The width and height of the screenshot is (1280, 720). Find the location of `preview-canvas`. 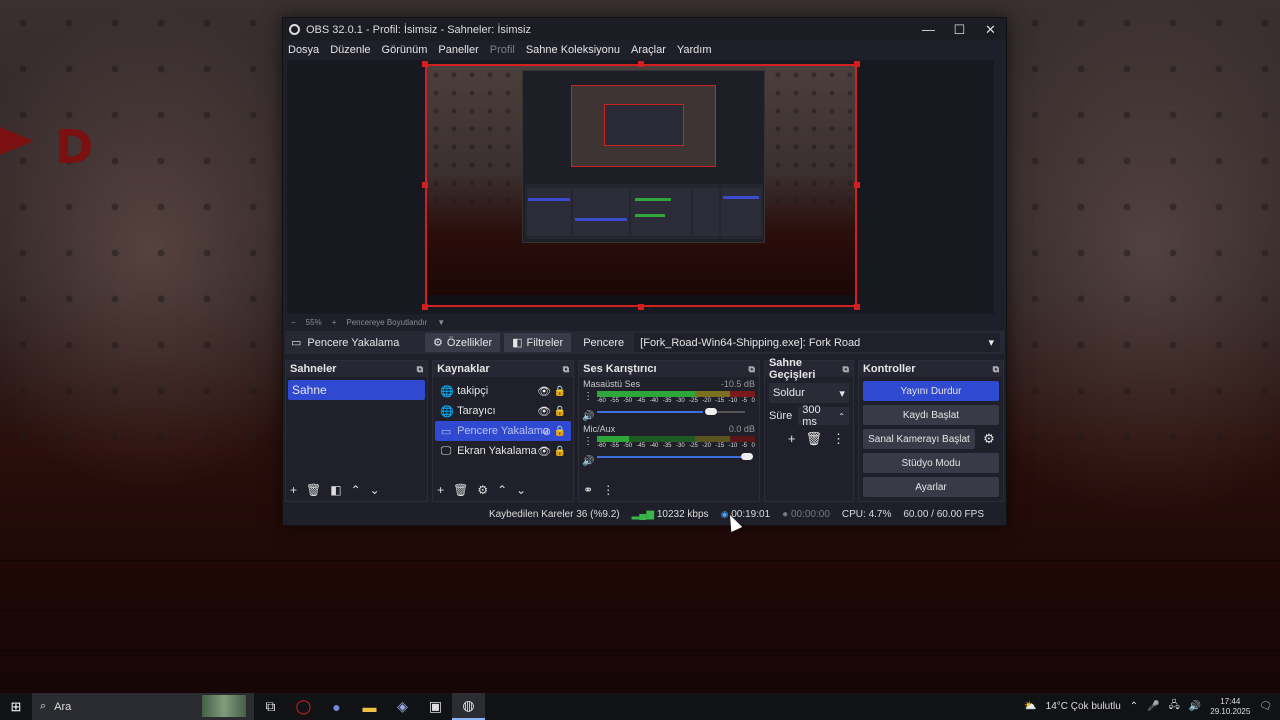

preview-canvas is located at coordinates (641, 185).